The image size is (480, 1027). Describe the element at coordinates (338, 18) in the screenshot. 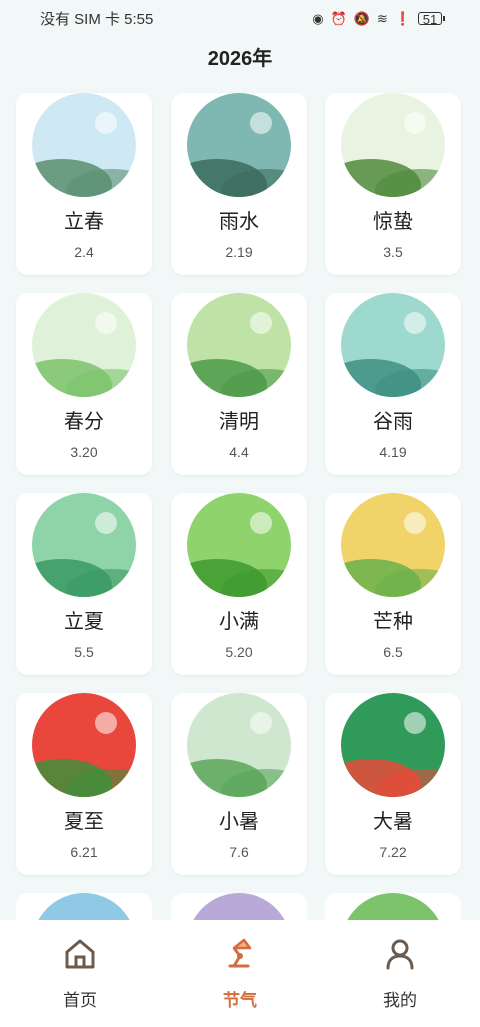

I see `alarm-icon: ⏰` at that location.